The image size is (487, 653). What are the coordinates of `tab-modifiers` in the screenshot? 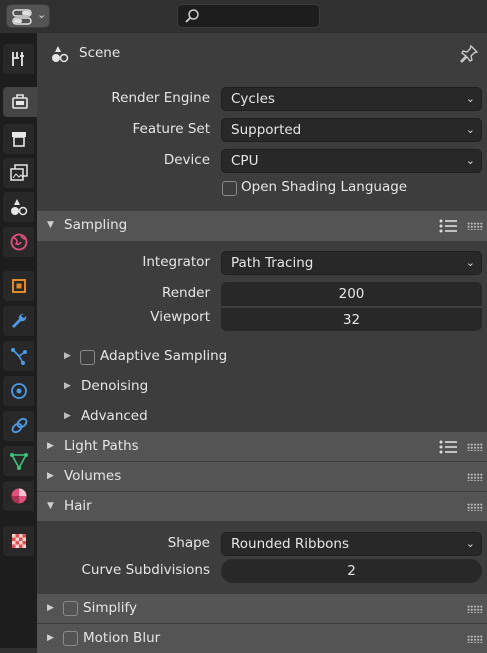 It's located at (18, 321).